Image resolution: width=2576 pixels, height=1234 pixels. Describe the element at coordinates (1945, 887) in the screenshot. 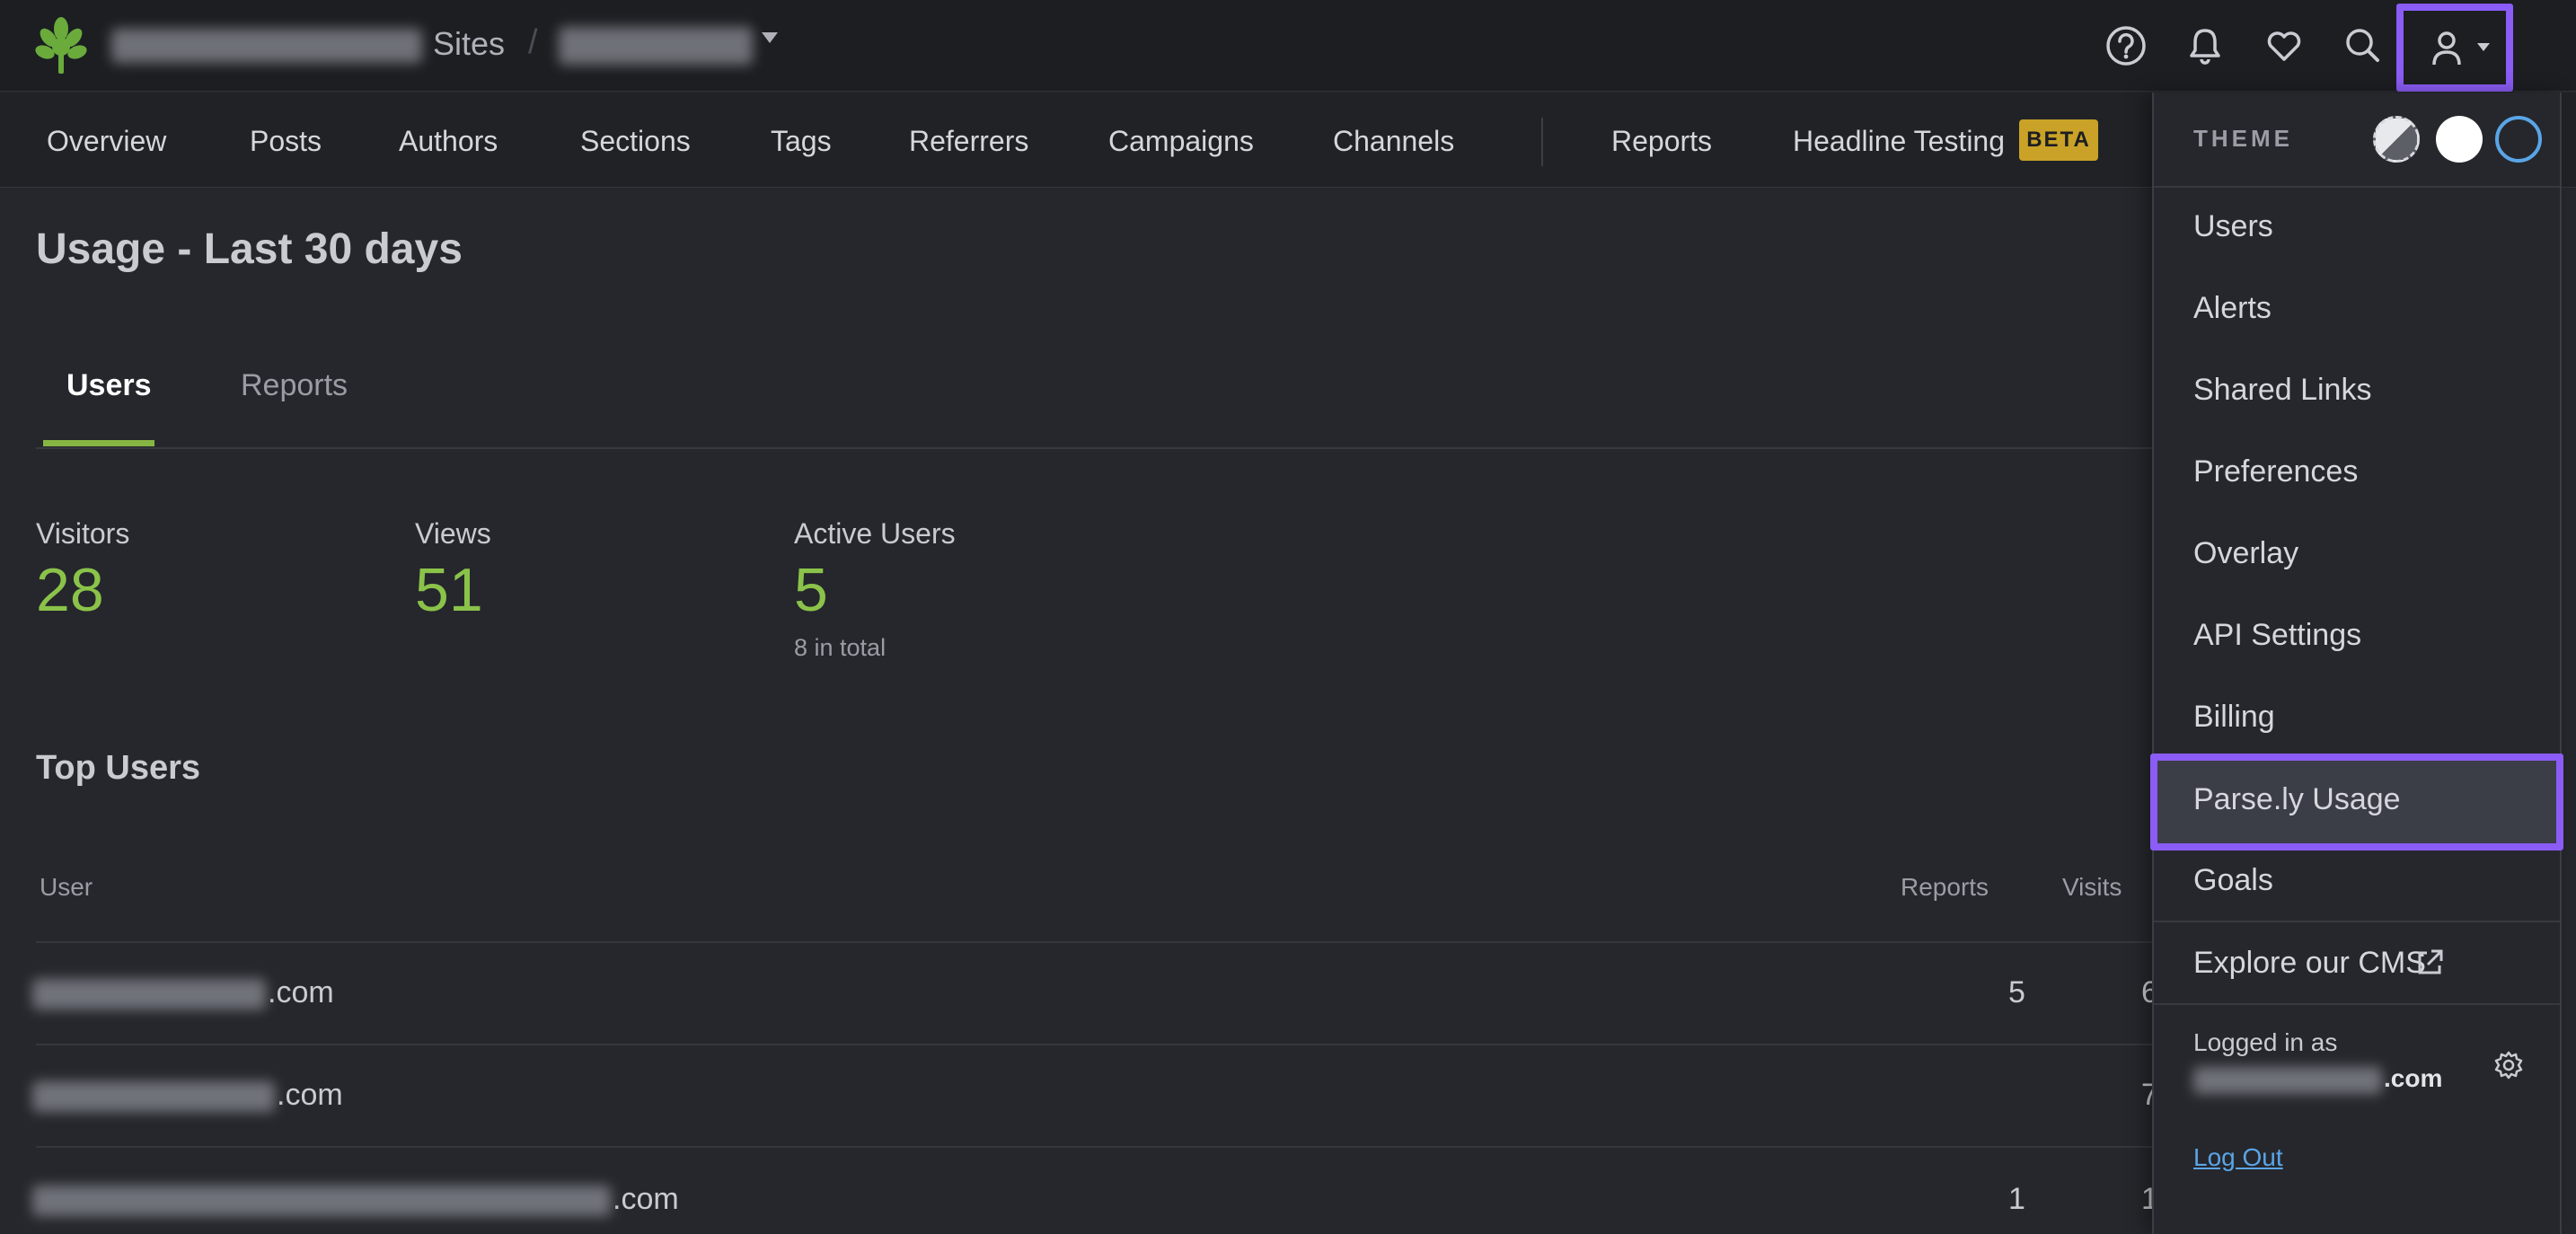

I see `column-header-reports: Reports` at that location.